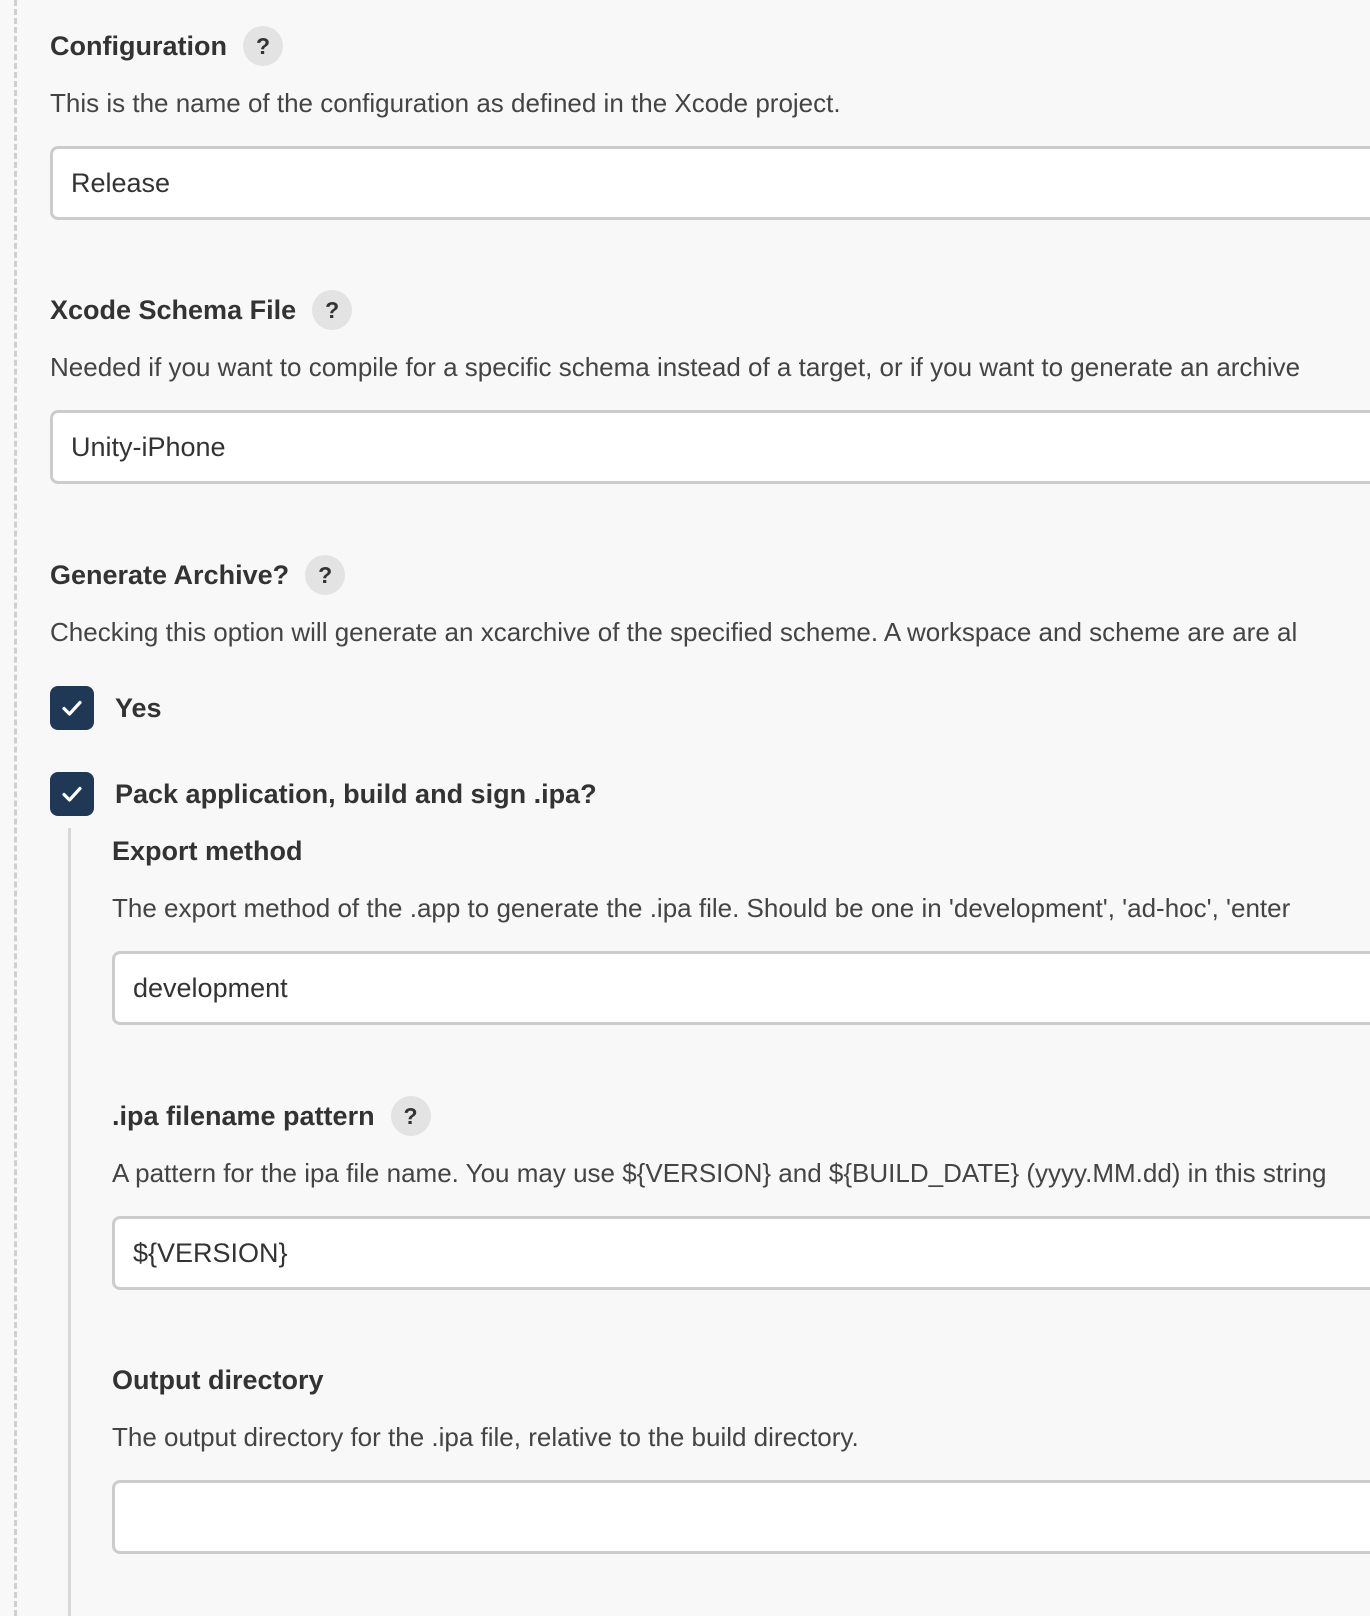 This screenshot has width=1370, height=1616. Describe the element at coordinates (741, 1253) in the screenshot. I see `ipa-filename-input` at that location.